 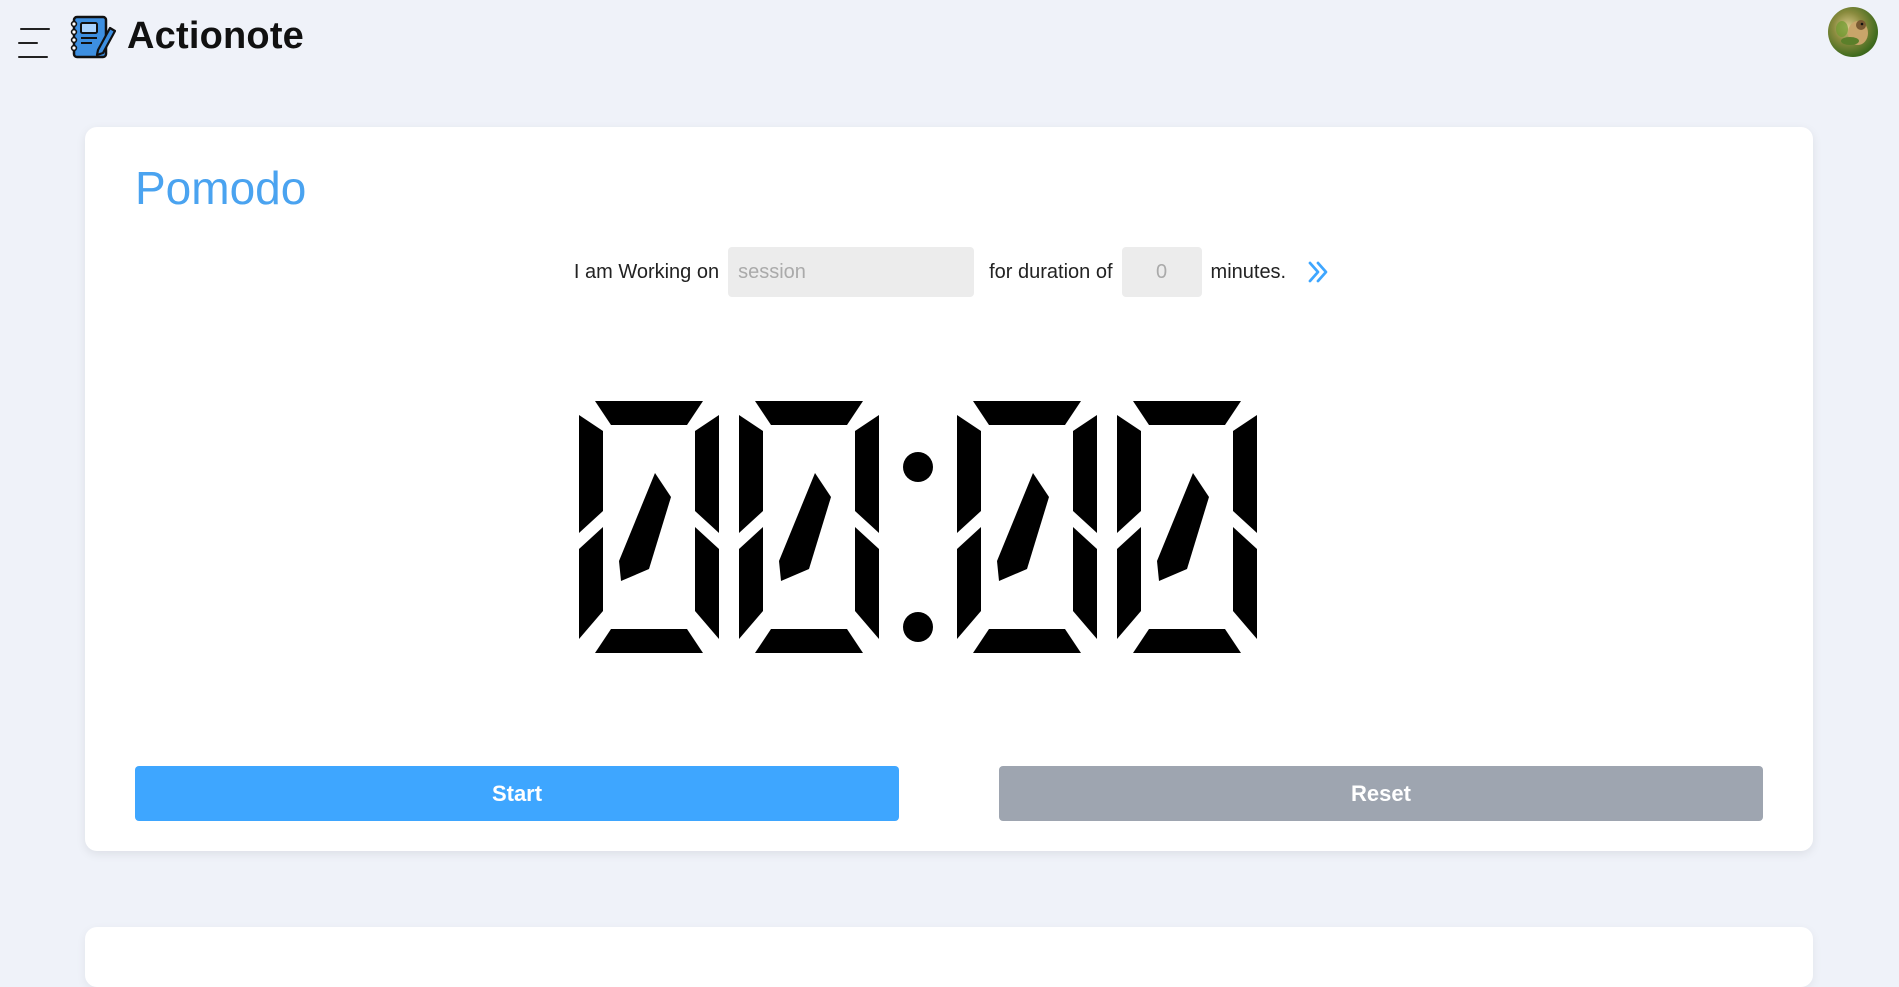 I want to click on task-prefix-label: I am Working on, so click(x=646, y=271).